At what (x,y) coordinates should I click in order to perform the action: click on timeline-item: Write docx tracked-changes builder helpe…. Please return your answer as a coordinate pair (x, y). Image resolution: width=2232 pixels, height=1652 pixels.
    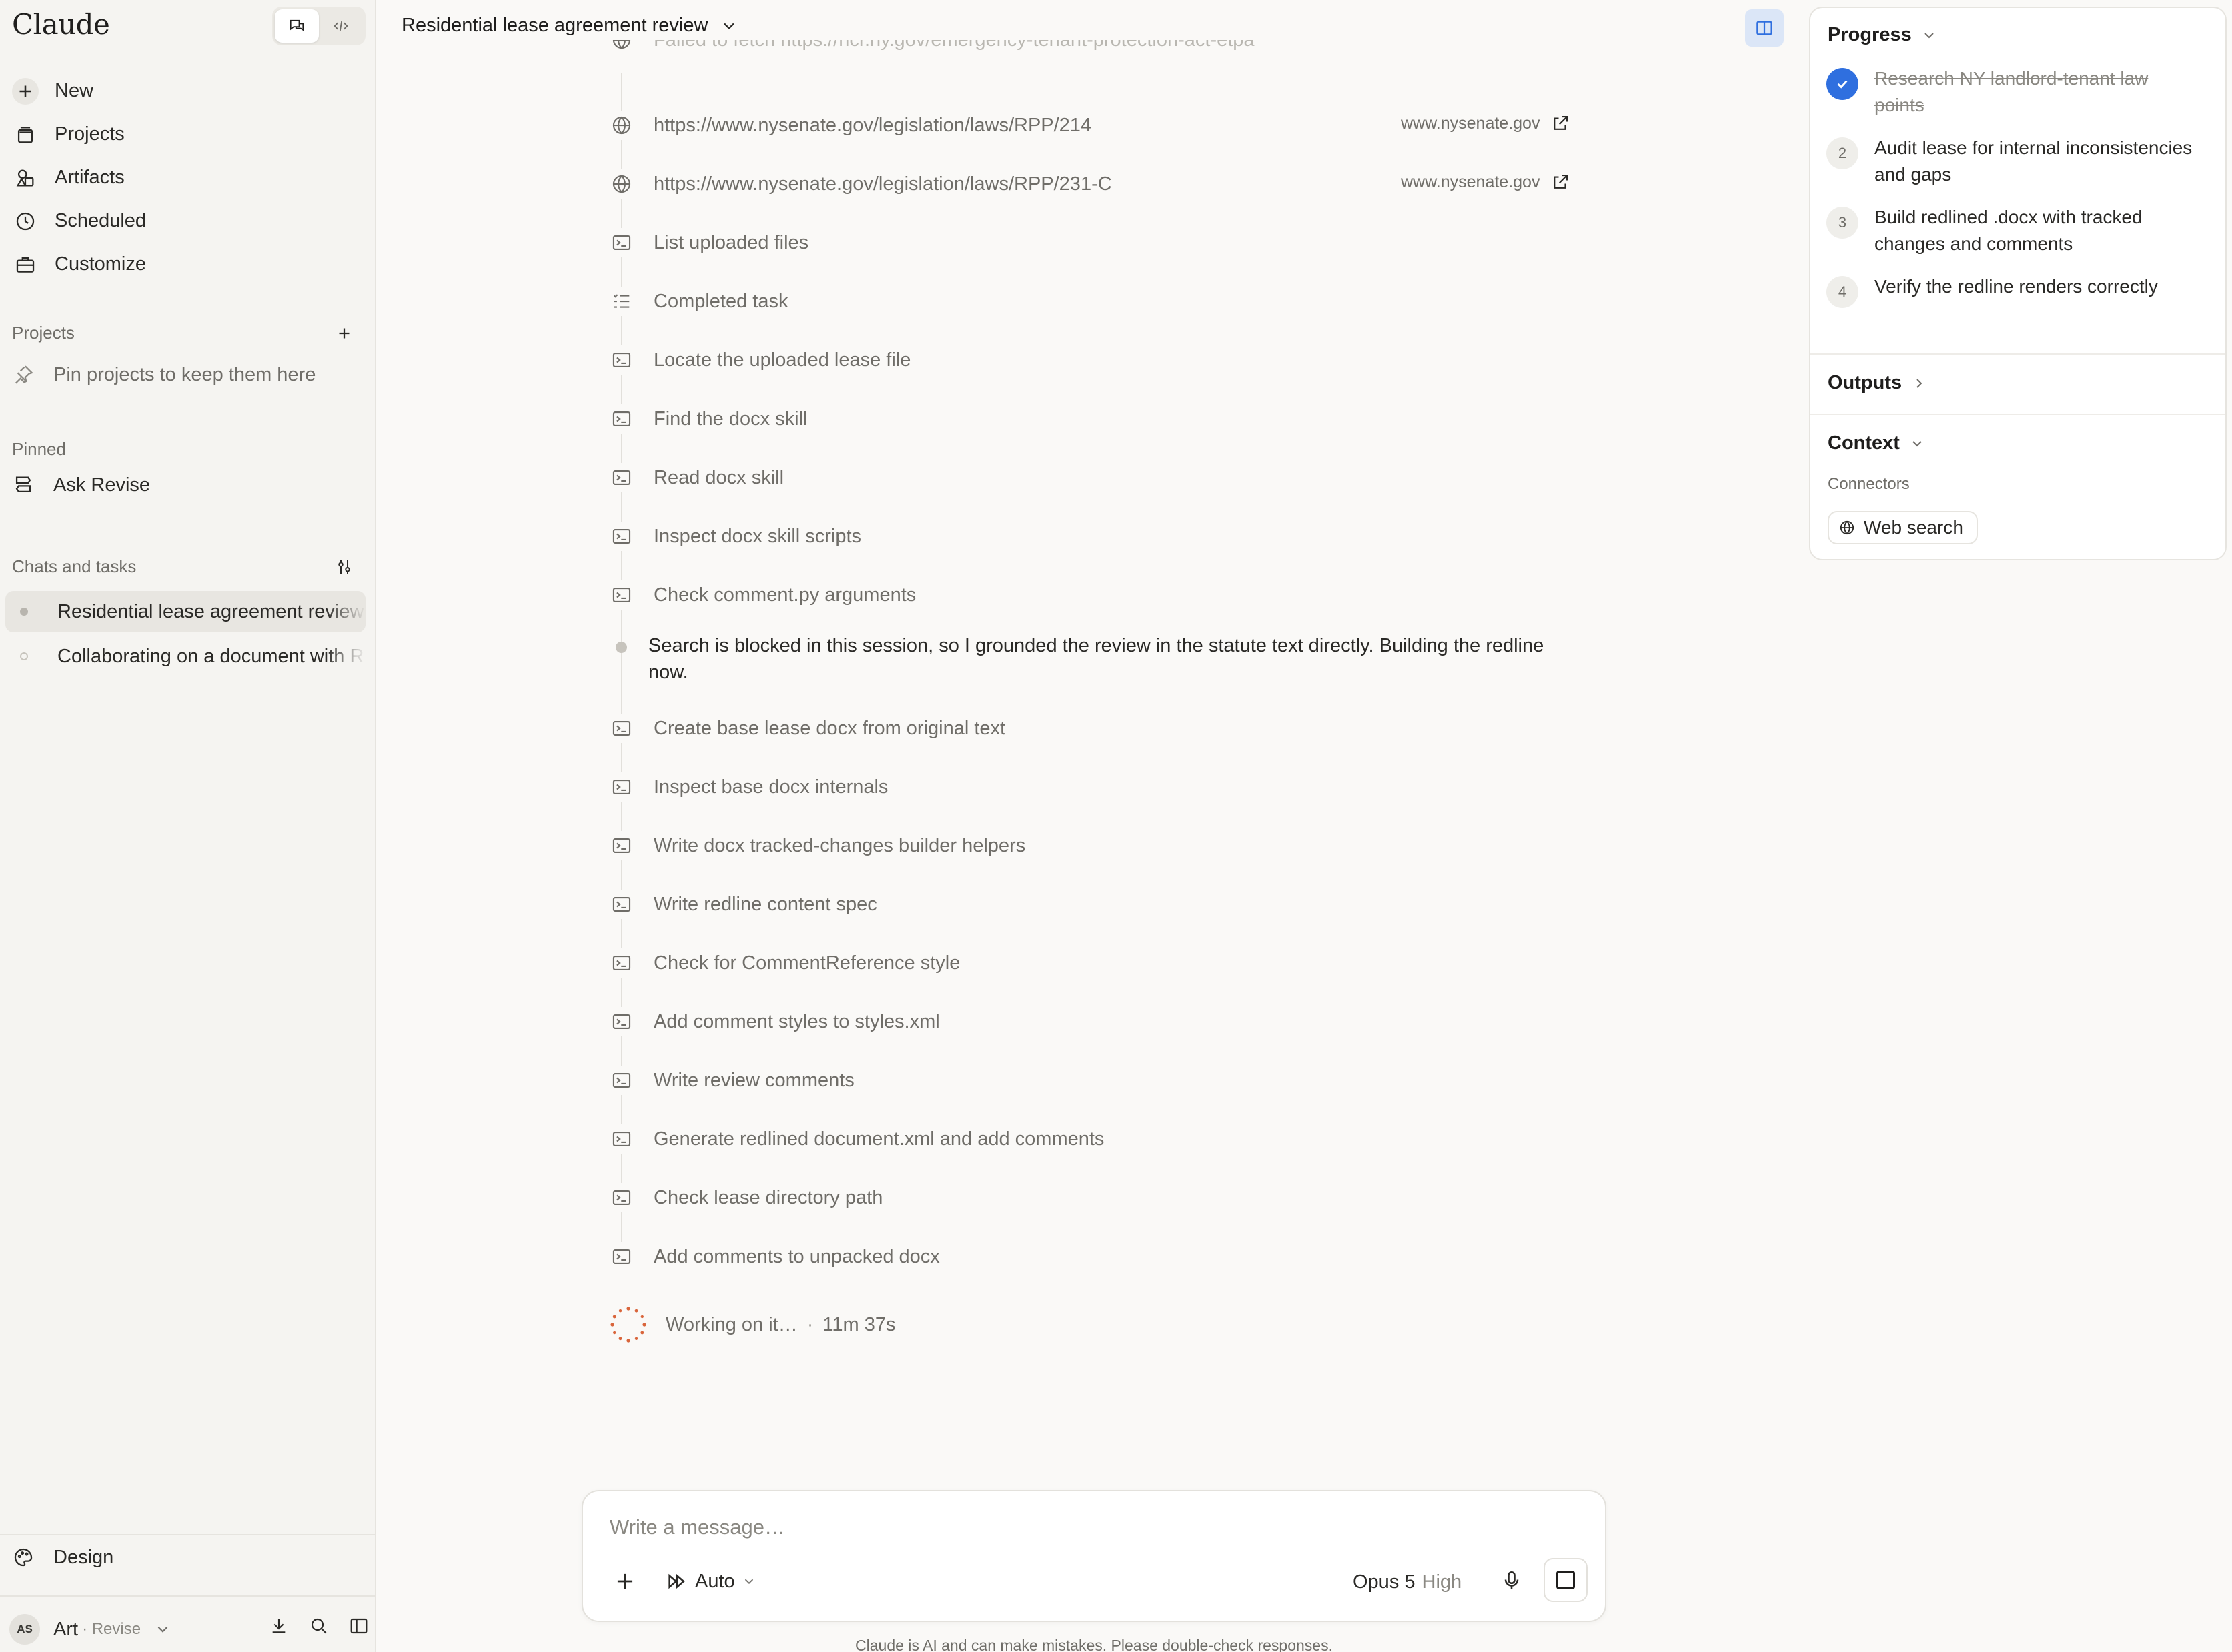
    Looking at the image, I should click on (816, 845).